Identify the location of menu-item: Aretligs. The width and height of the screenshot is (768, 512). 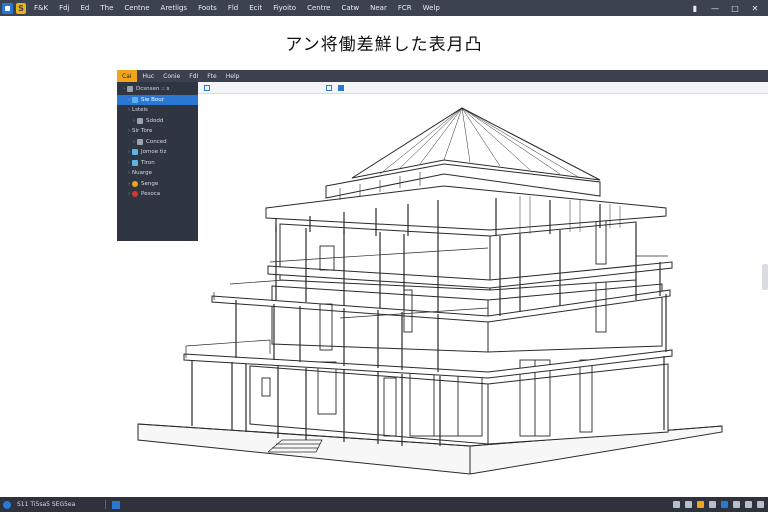
(174, 8).